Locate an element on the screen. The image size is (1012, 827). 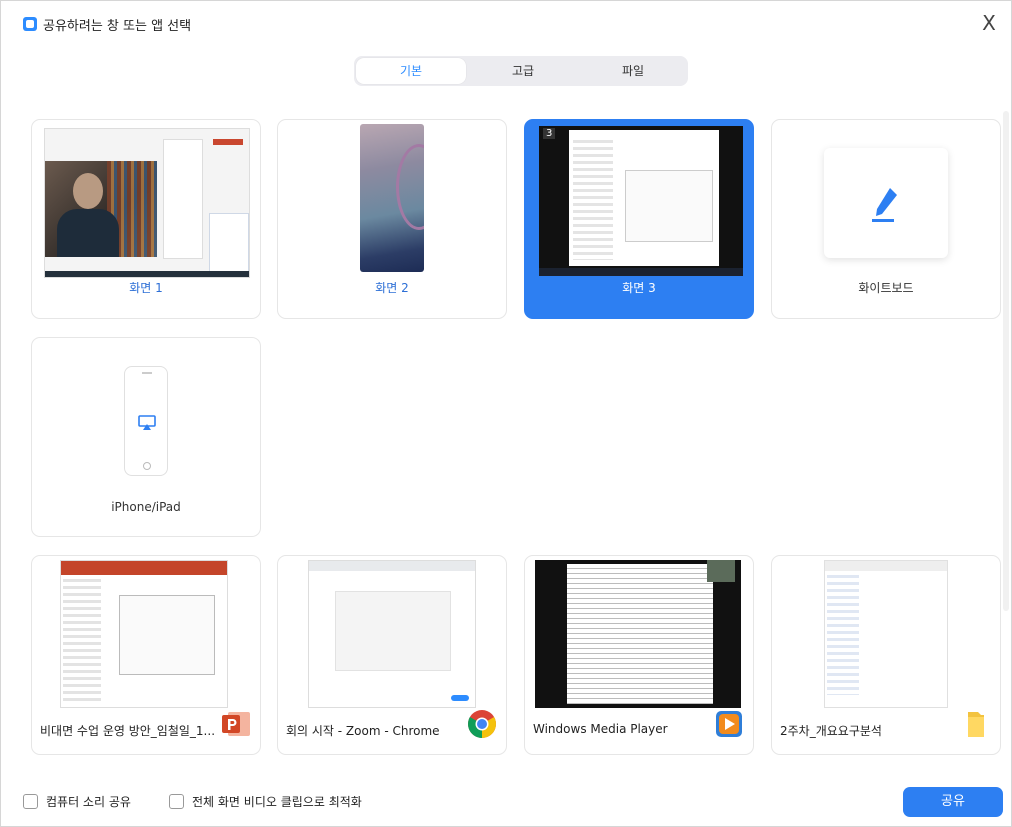
iphone-ipad-tile: iPhone/iPad is located at coordinates (146, 437).